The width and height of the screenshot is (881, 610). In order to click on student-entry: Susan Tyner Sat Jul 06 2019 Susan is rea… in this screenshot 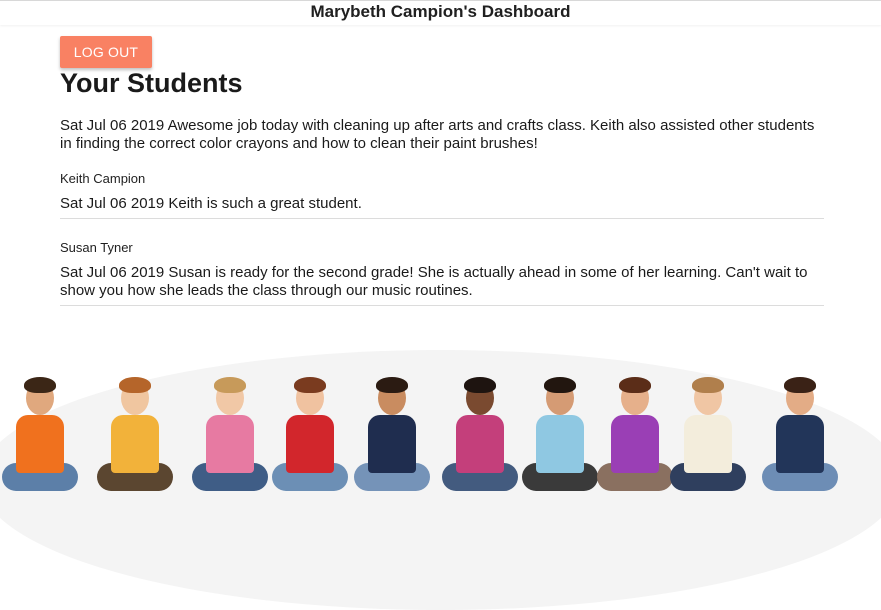, I will do `click(442, 273)`.